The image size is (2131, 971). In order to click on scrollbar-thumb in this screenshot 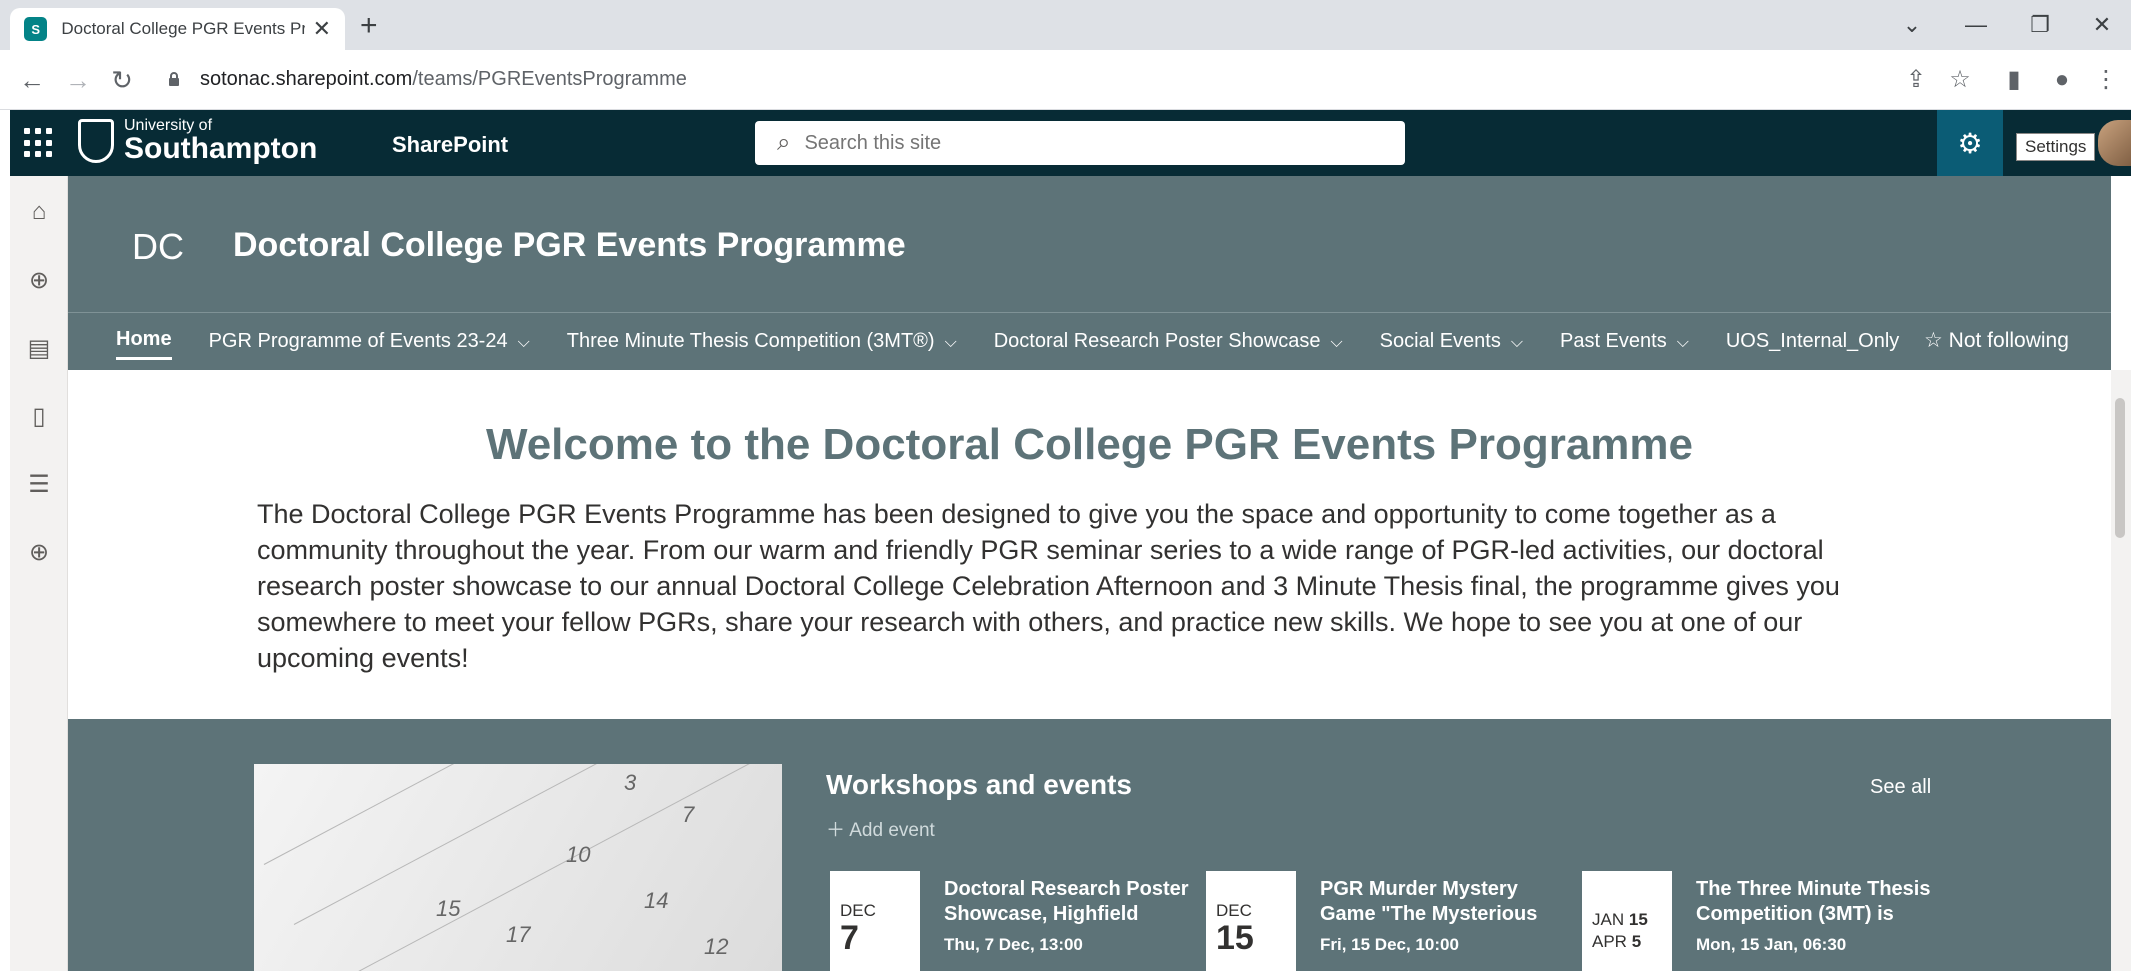, I will do `click(2120, 468)`.